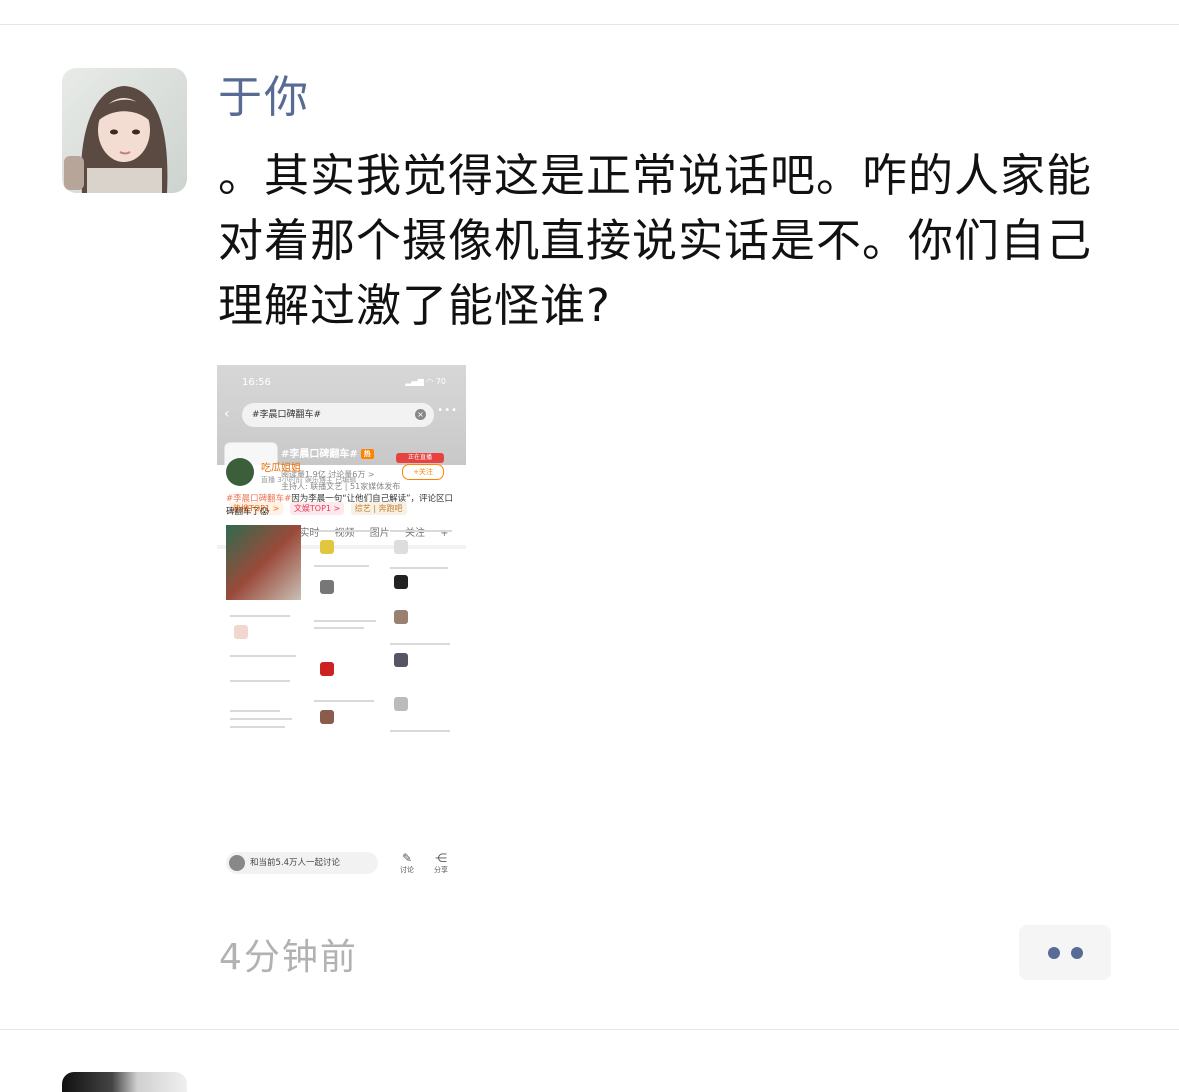  I want to click on screenshot-search-field: #李晨口碑翻车# ×, so click(338, 415).